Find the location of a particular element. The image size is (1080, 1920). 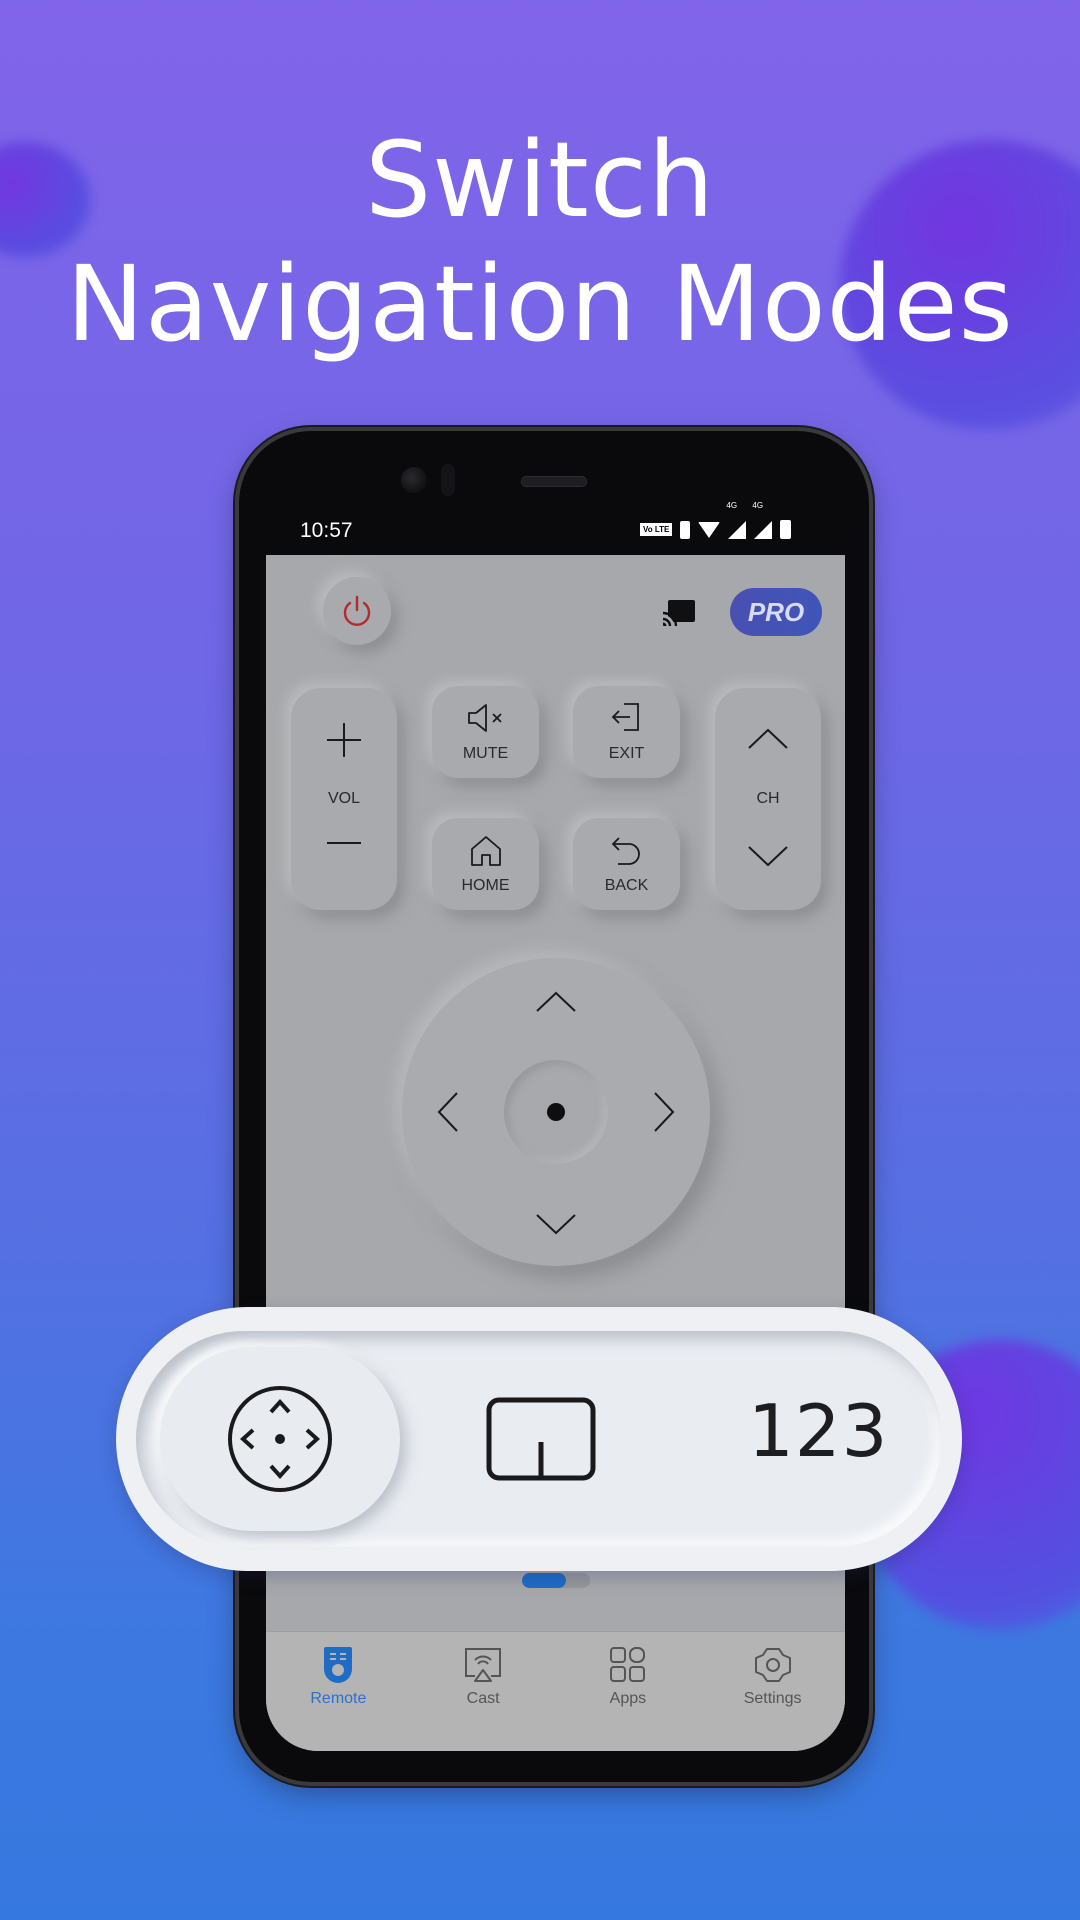

wifi-icon is located at coordinates (709, 529).